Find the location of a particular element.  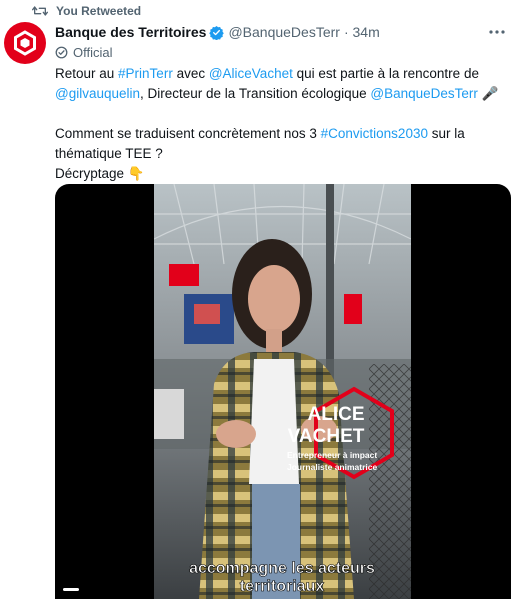

tweet-text-segment: 🎤 is located at coordinates (488, 93).